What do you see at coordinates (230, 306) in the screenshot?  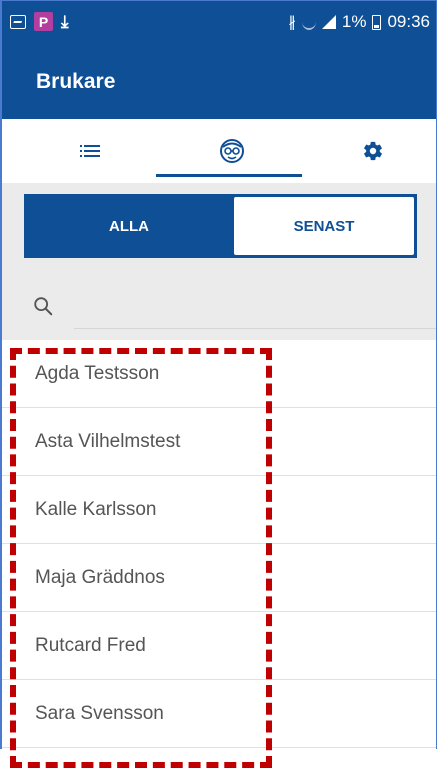 I see `search-bar` at bounding box center [230, 306].